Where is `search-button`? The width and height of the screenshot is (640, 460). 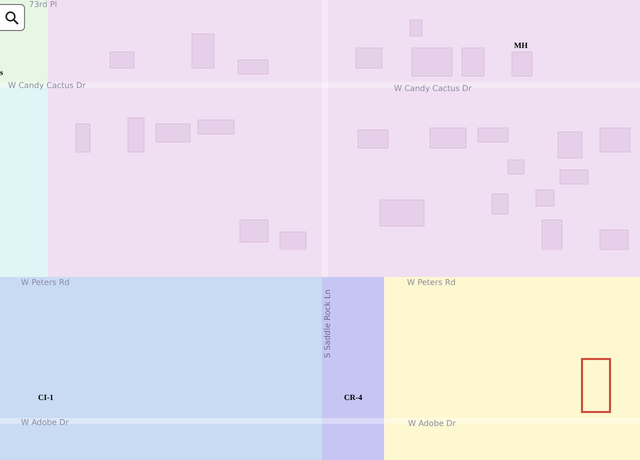
search-button is located at coordinates (12, 17).